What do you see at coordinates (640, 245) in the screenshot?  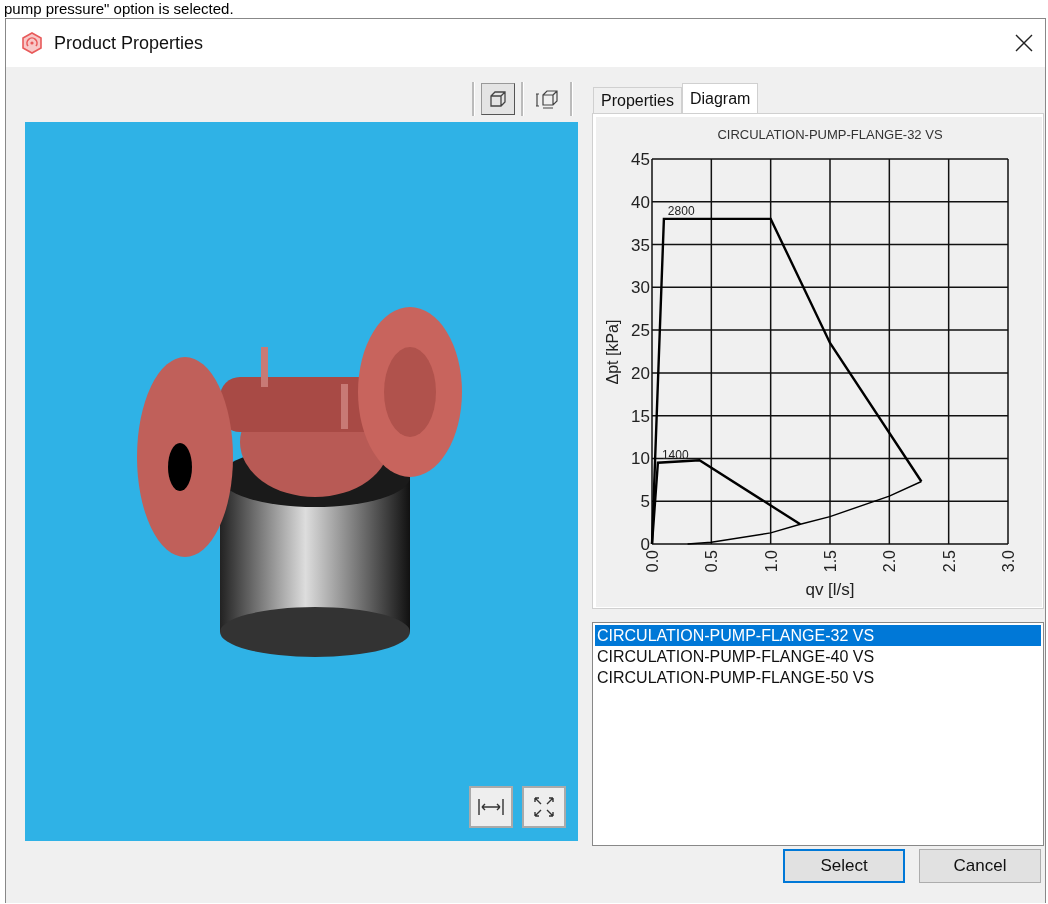 I see `y-tick-label: 35` at bounding box center [640, 245].